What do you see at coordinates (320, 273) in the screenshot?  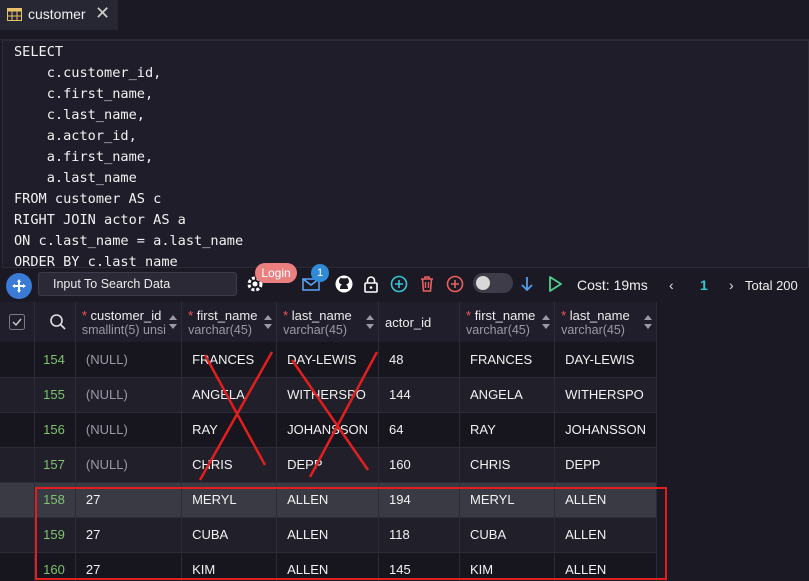 I see `mail-badge: 1` at bounding box center [320, 273].